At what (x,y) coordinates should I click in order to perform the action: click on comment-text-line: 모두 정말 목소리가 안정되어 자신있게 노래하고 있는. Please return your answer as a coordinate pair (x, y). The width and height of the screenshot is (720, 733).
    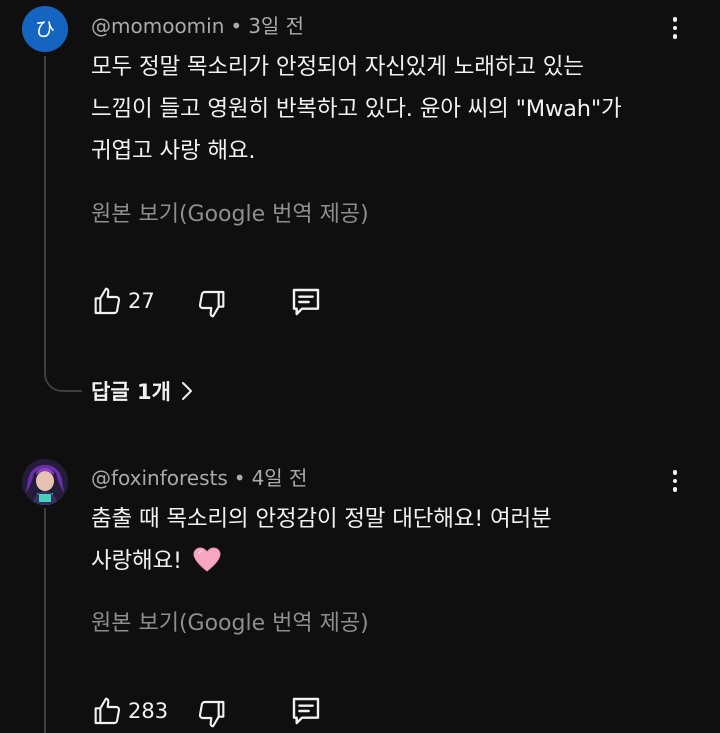
    Looking at the image, I should click on (337, 67).